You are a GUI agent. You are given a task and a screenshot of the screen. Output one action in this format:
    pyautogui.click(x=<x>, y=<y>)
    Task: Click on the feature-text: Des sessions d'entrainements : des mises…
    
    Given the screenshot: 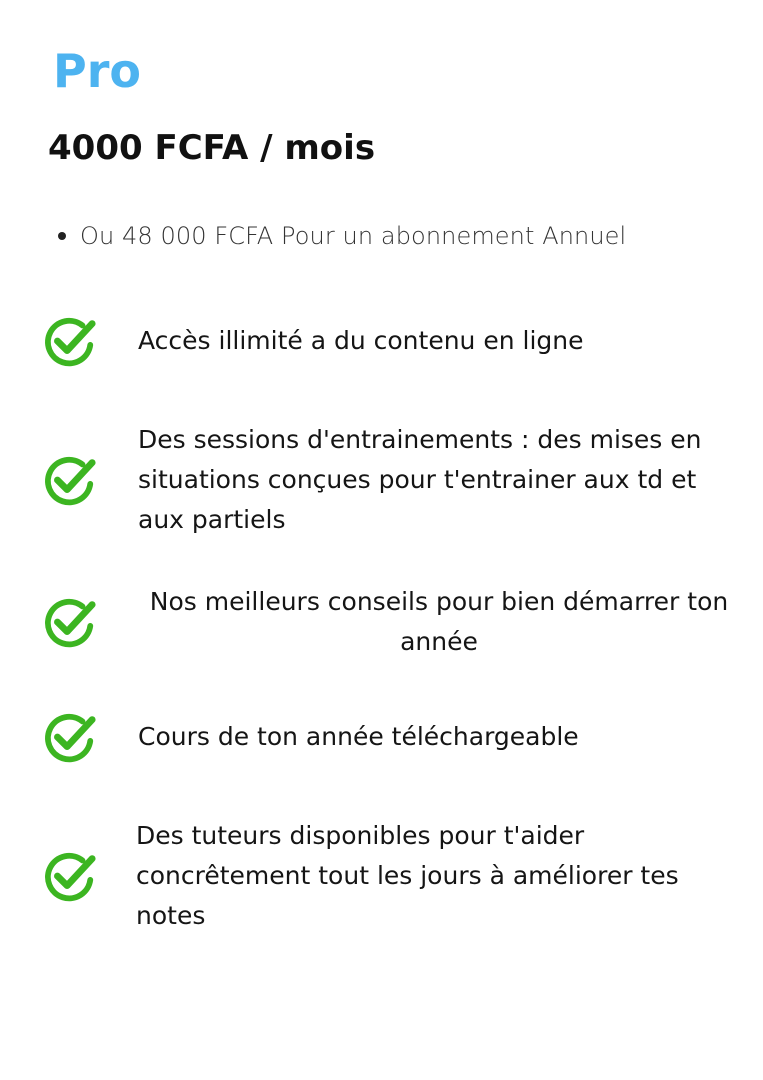 What is the action you would take?
    pyautogui.click(x=420, y=479)
    